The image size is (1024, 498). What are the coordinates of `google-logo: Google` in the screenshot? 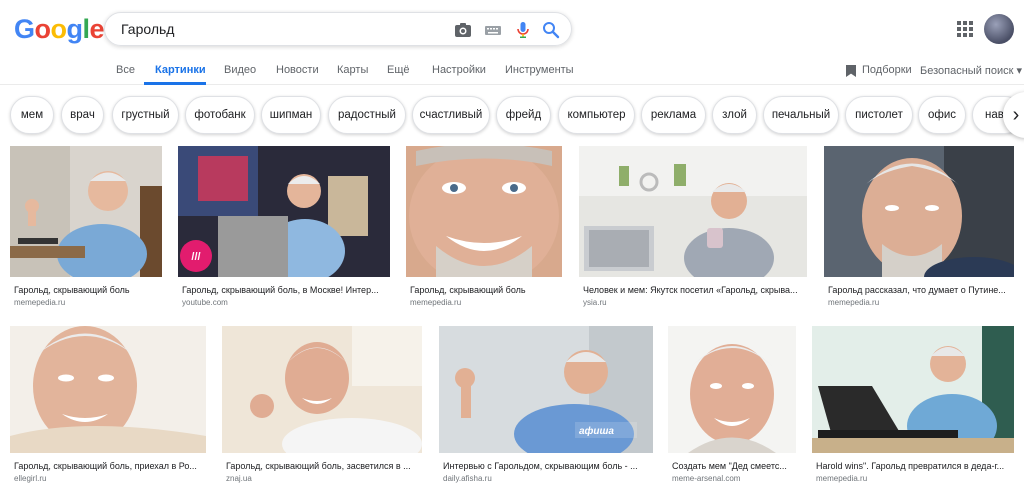 It's located at (59, 29).